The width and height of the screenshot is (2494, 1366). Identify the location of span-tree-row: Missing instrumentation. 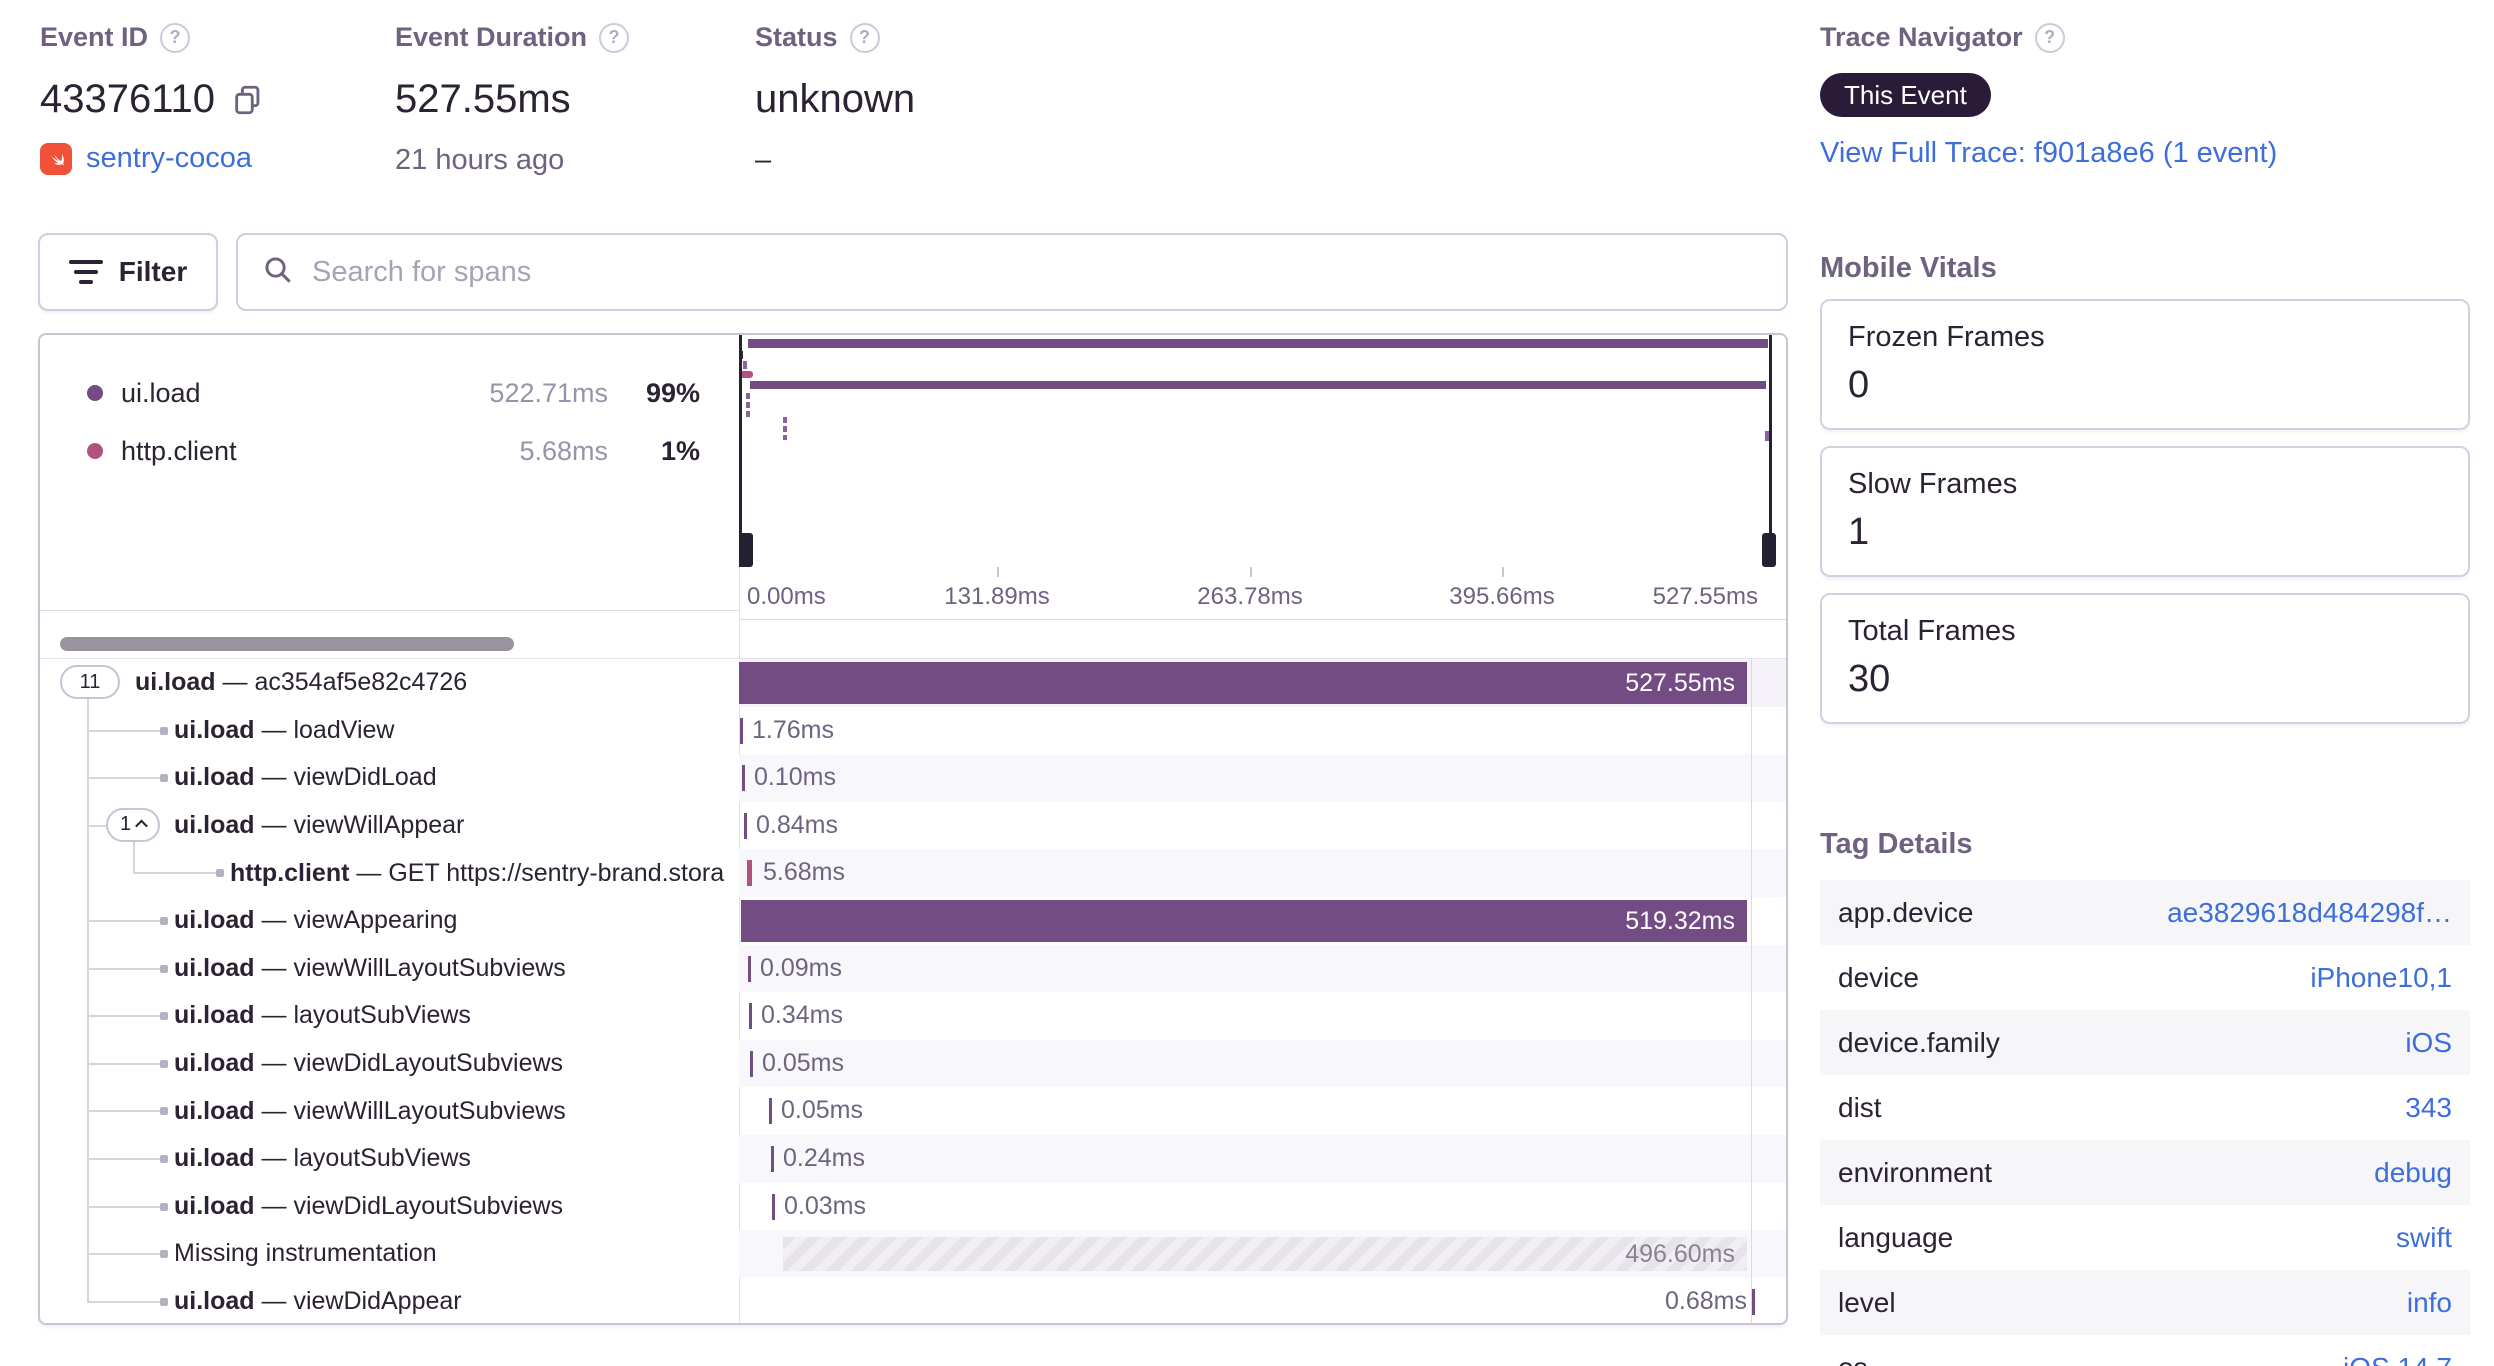
(389, 1254).